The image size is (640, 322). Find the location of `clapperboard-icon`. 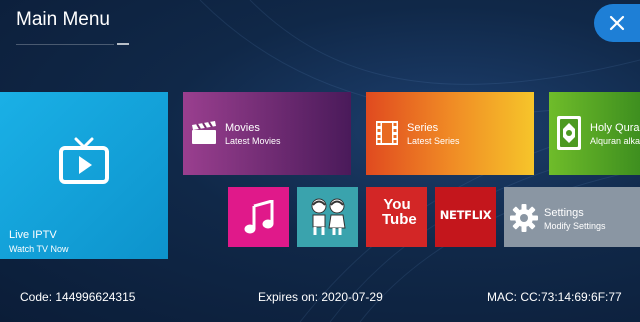

clapperboard-icon is located at coordinates (204, 132).